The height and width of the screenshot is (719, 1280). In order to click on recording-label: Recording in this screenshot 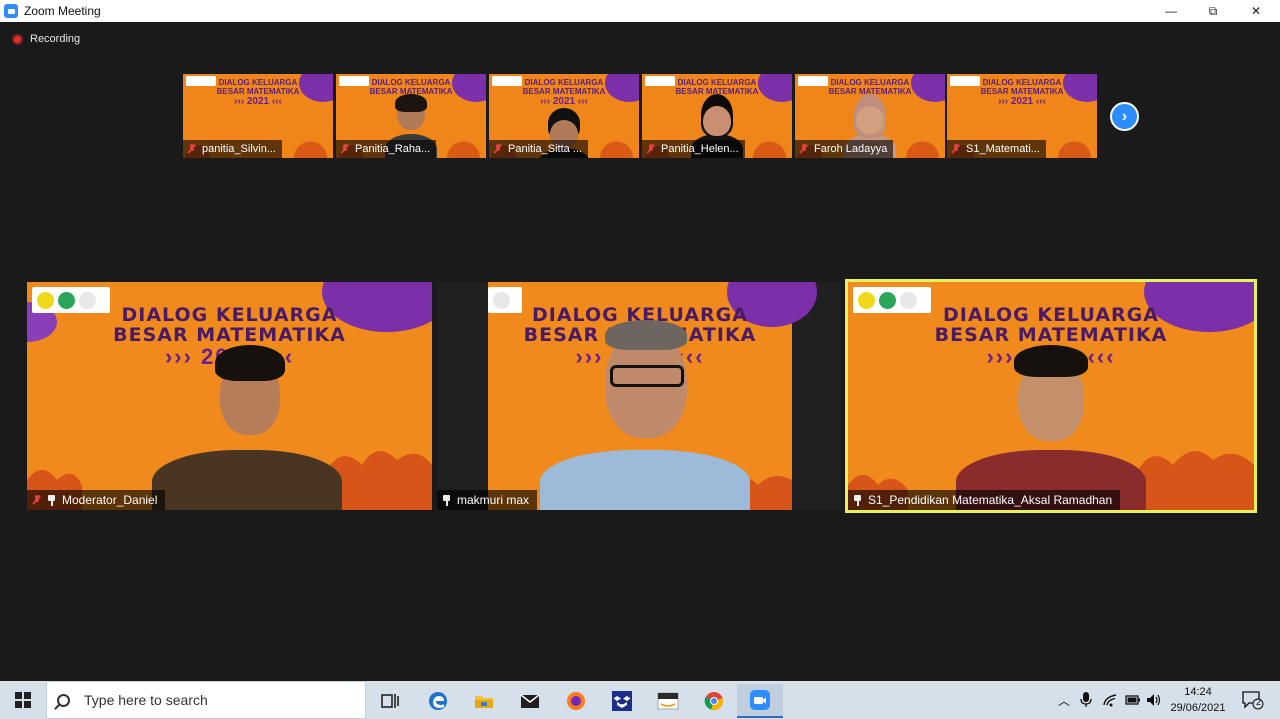, I will do `click(55, 39)`.